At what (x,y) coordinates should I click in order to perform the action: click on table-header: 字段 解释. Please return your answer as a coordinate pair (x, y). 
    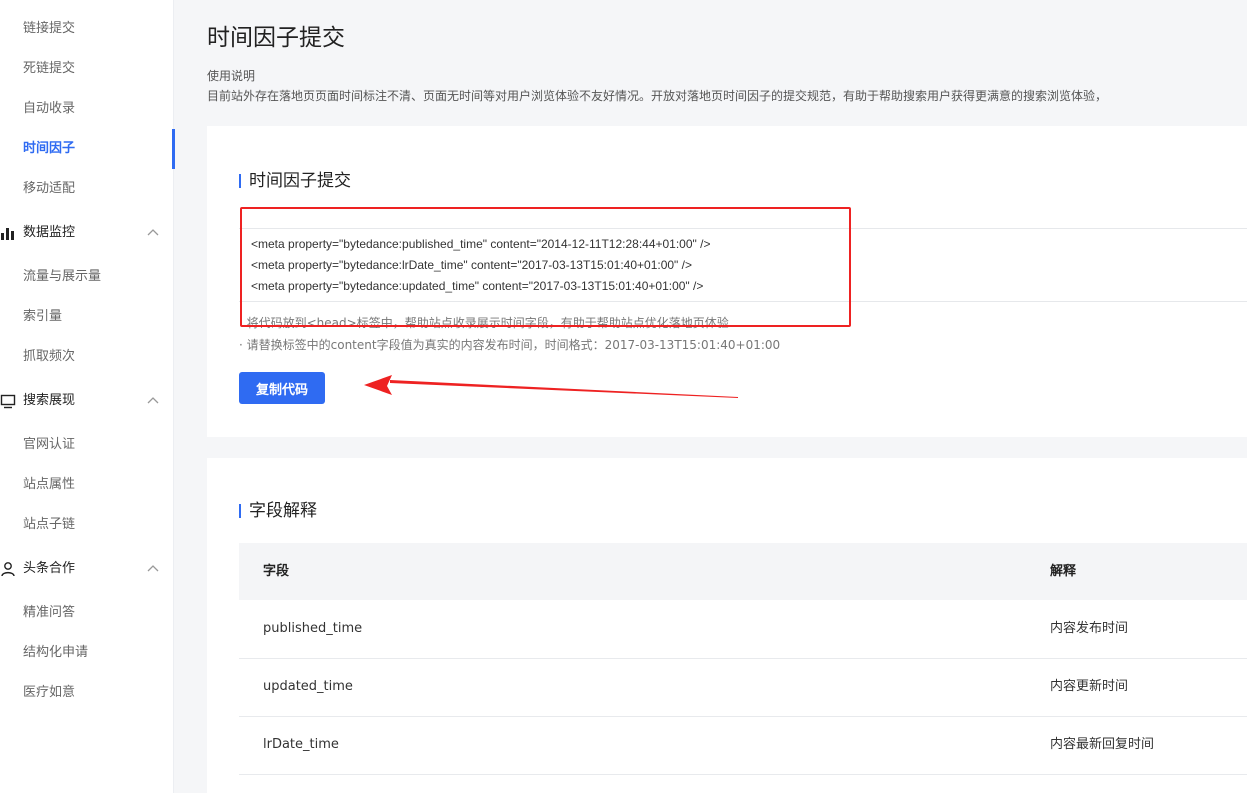
    Looking at the image, I should click on (743, 571).